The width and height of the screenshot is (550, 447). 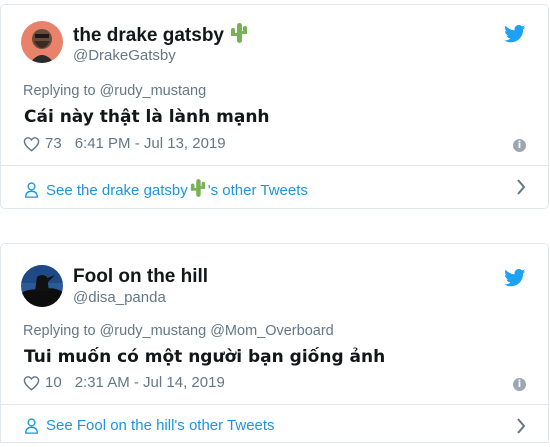 What do you see at coordinates (140, 277) in the screenshot?
I see `display-name: Fool on the hill` at bounding box center [140, 277].